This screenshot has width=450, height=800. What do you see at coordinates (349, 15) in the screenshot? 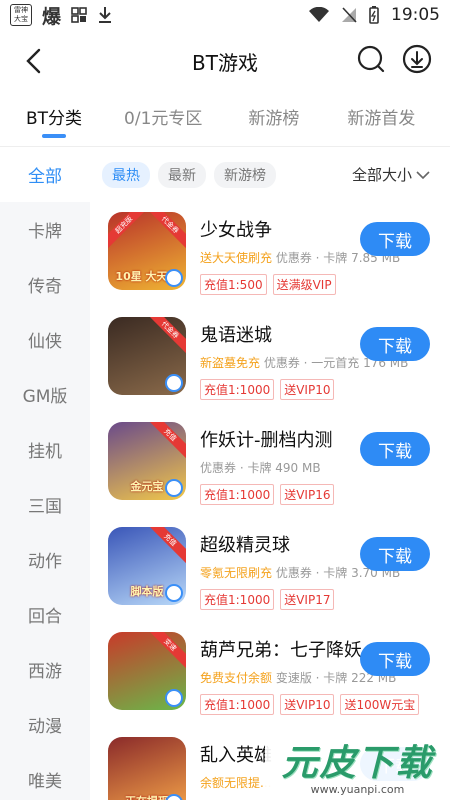
I see `signal-icon` at bounding box center [349, 15].